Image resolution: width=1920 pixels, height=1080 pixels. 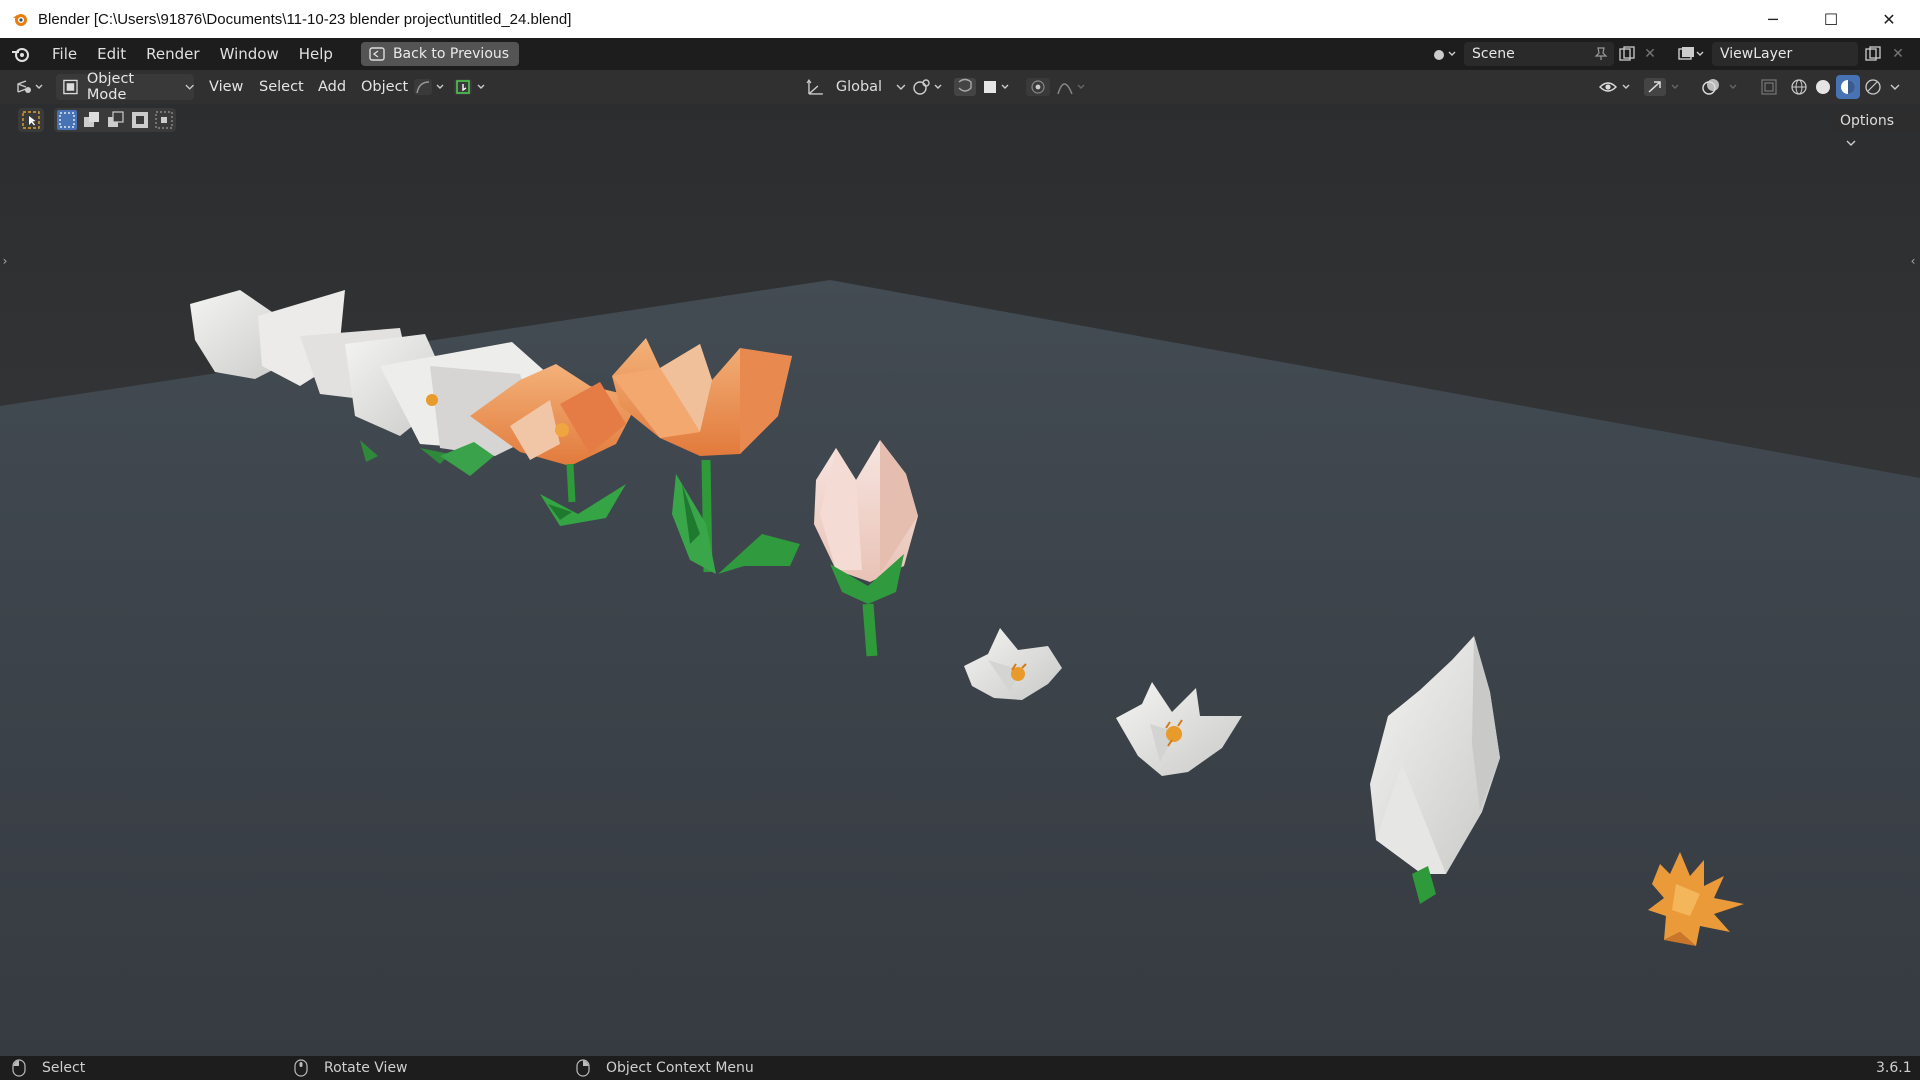 What do you see at coordinates (472, 87) in the screenshot?
I see `snap-target-icon` at bounding box center [472, 87].